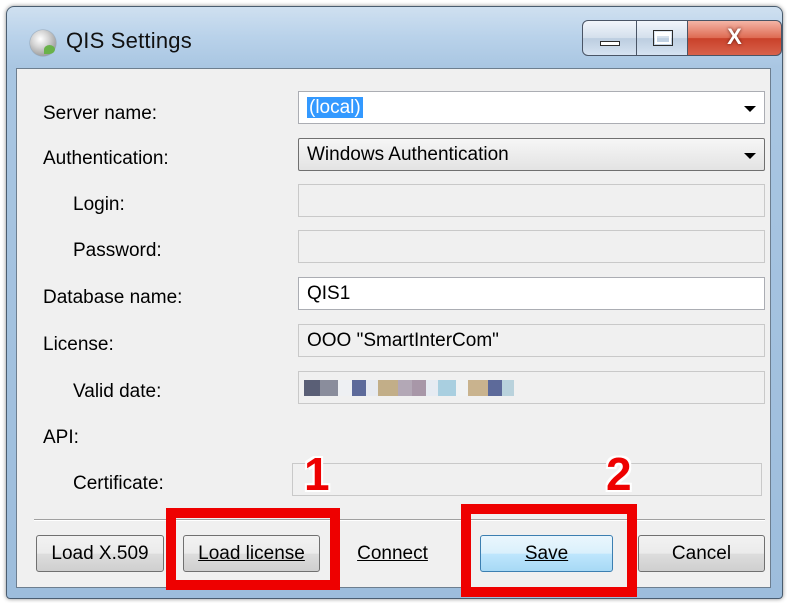 The width and height of the screenshot is (787, 603). Describe the element at coordinates (100, 113) in the screenshot. I see `server-name-label: Server name:` at that location.